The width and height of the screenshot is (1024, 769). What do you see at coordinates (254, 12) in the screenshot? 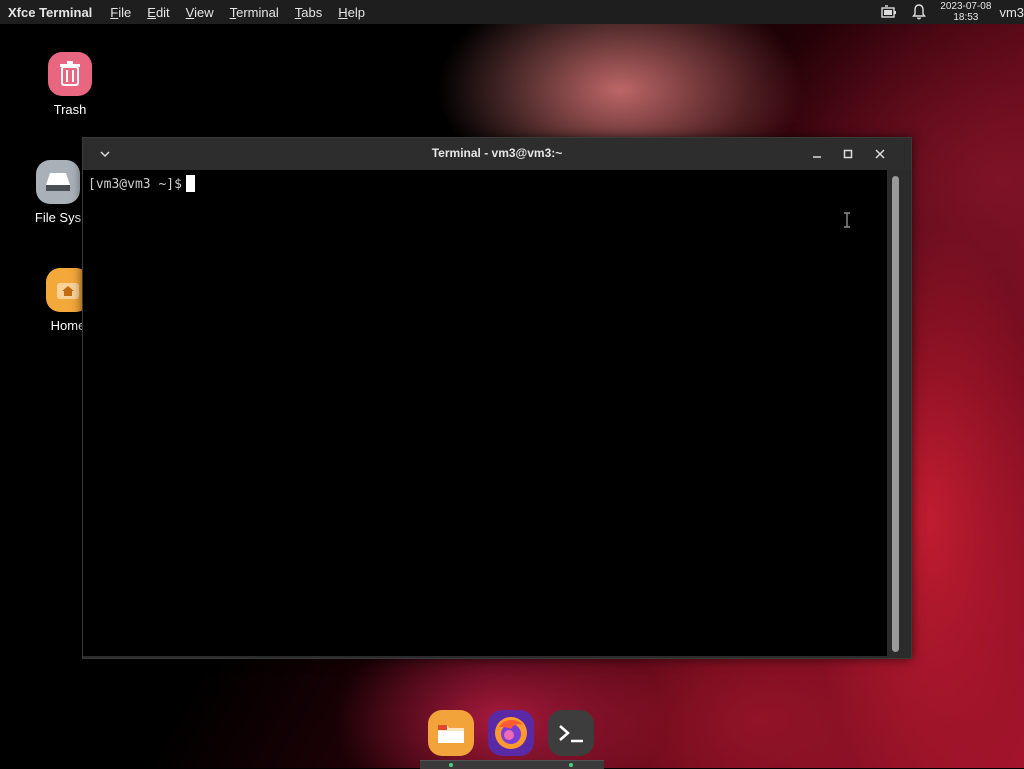
I see `menu-terminal: Terminal` at bounding box center [254, 12].